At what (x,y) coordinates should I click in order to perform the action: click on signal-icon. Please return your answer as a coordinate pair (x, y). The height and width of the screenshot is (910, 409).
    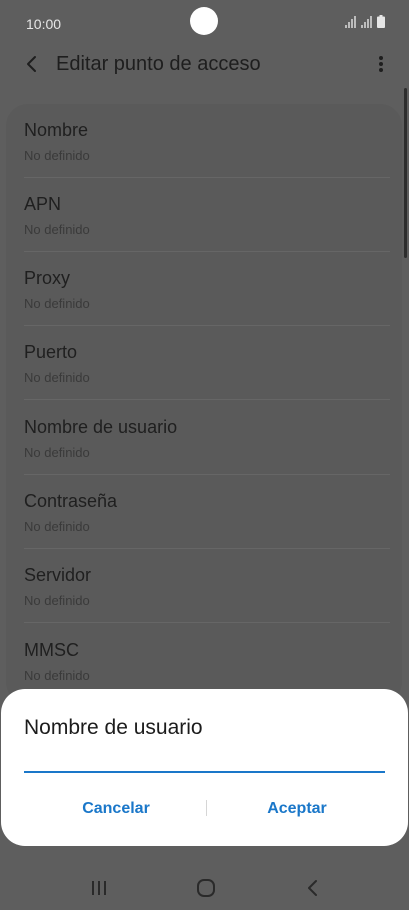
    Looking at the image, I should click on (350, 22).